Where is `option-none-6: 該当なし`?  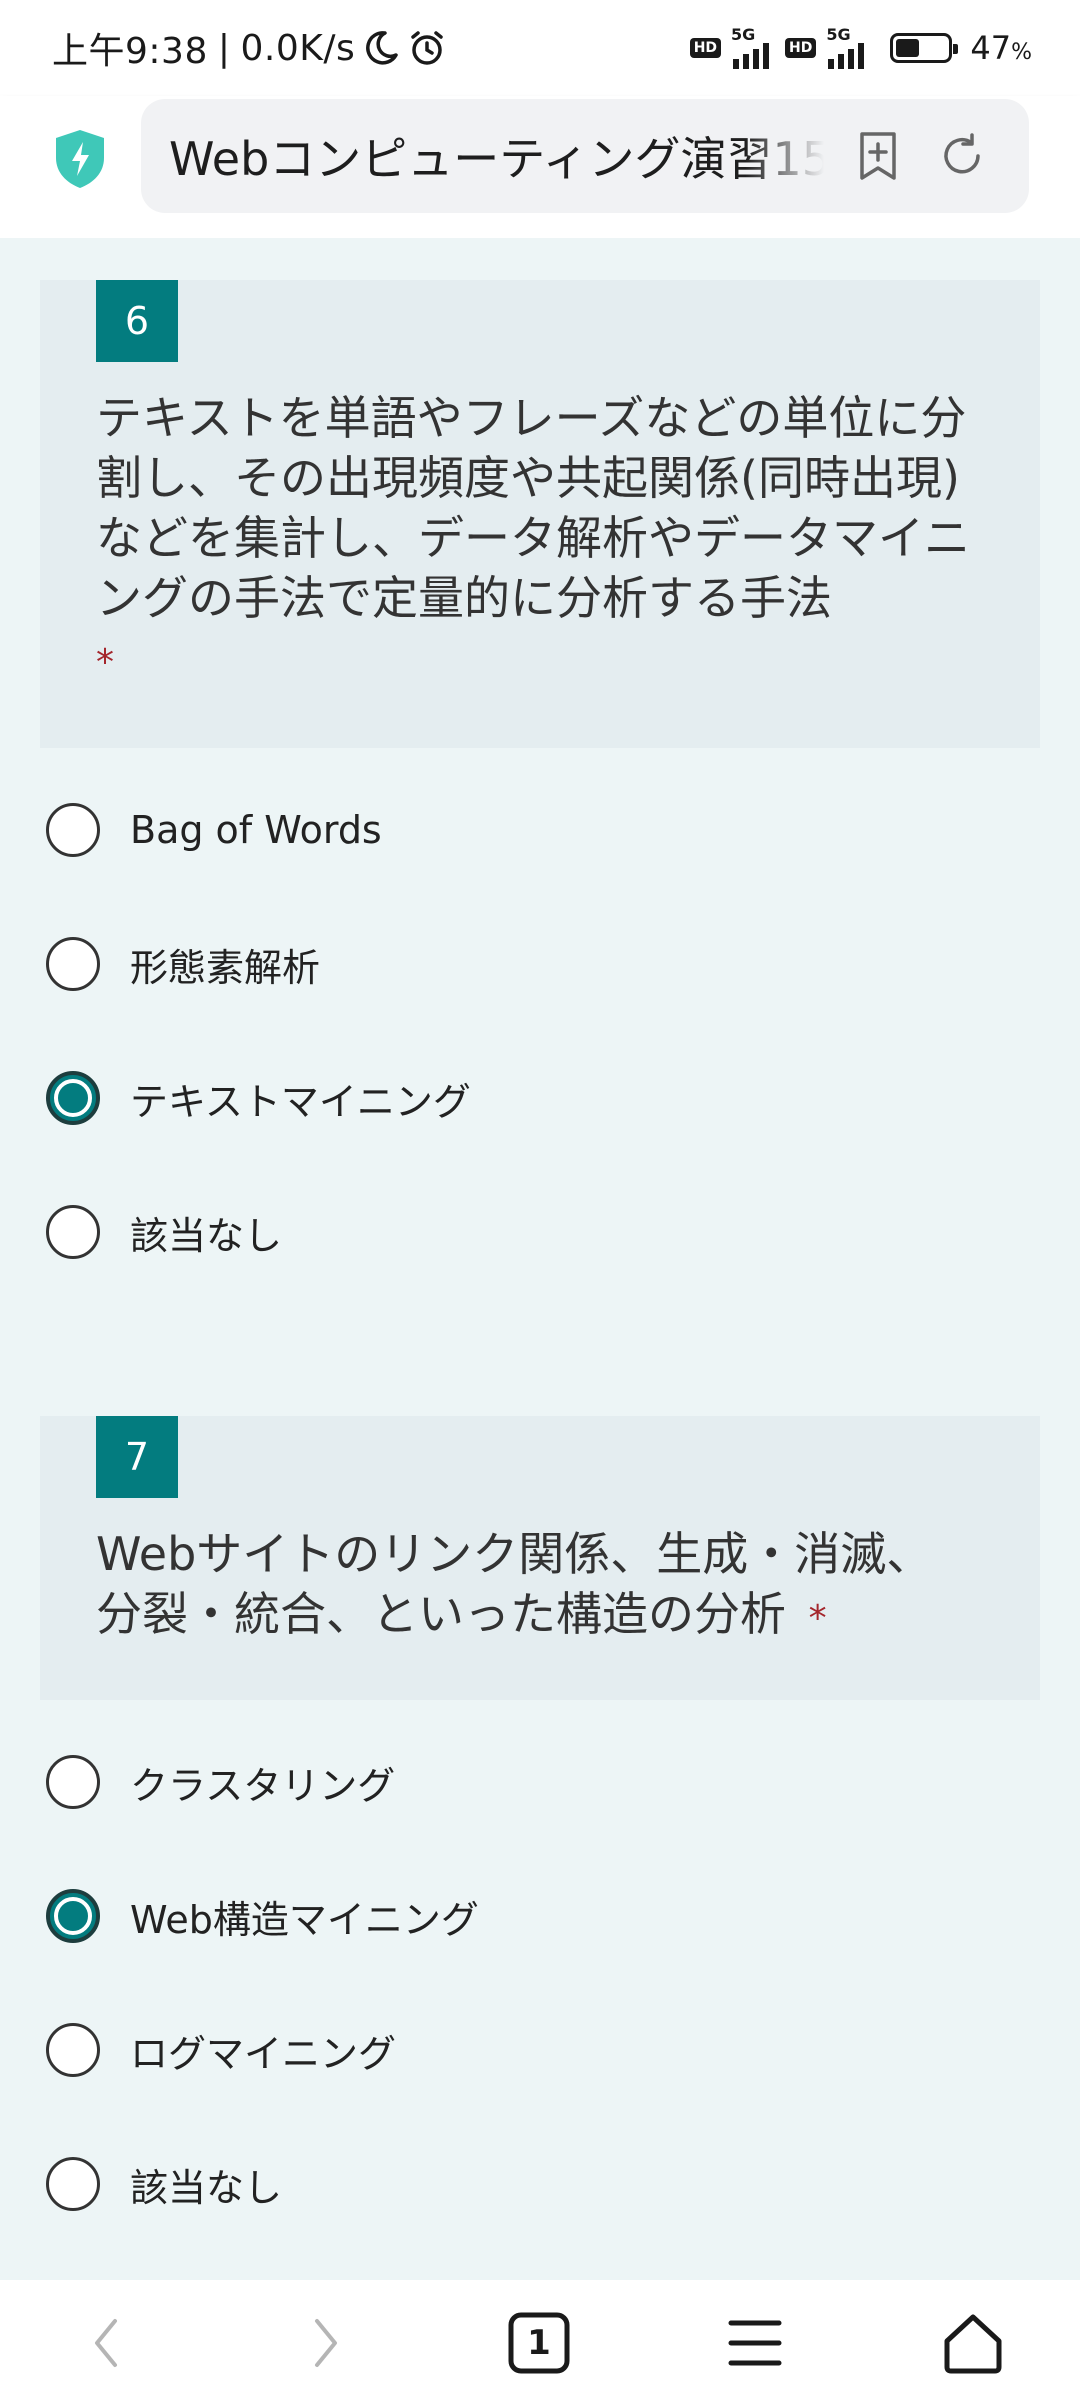
option-none-6: 該当なし is located at coordinates (164, 1232).